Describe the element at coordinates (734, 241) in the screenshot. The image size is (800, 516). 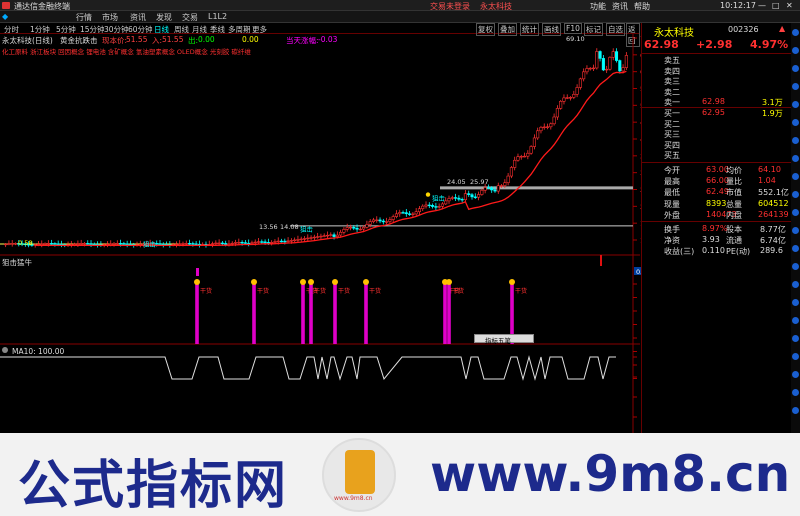
I see `stat-label: 流通` at that location.